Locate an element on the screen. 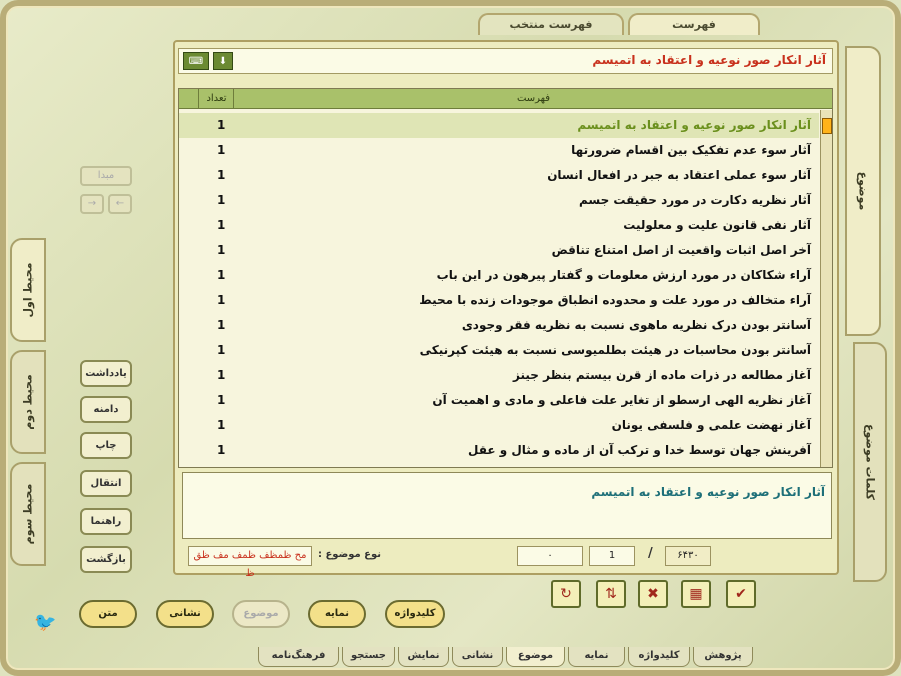 The image size is (901, 676). text-button: متن is located at coordinates (108, 614).